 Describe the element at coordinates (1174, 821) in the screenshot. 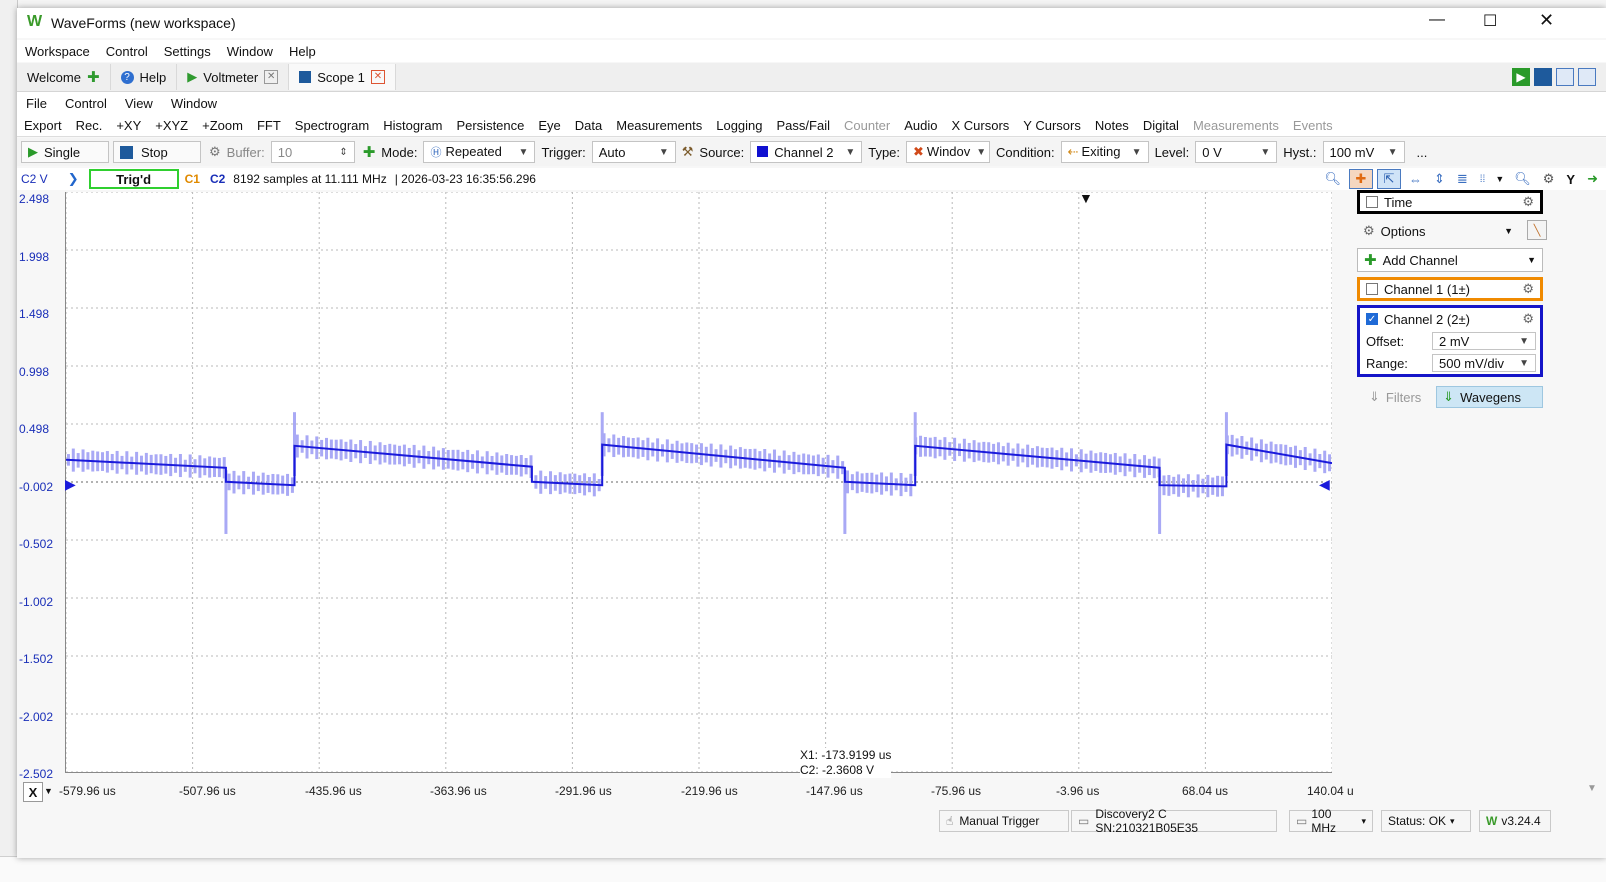

I see `device-info: ▭ Discovery2 C SN:210321B05E35` at that location.